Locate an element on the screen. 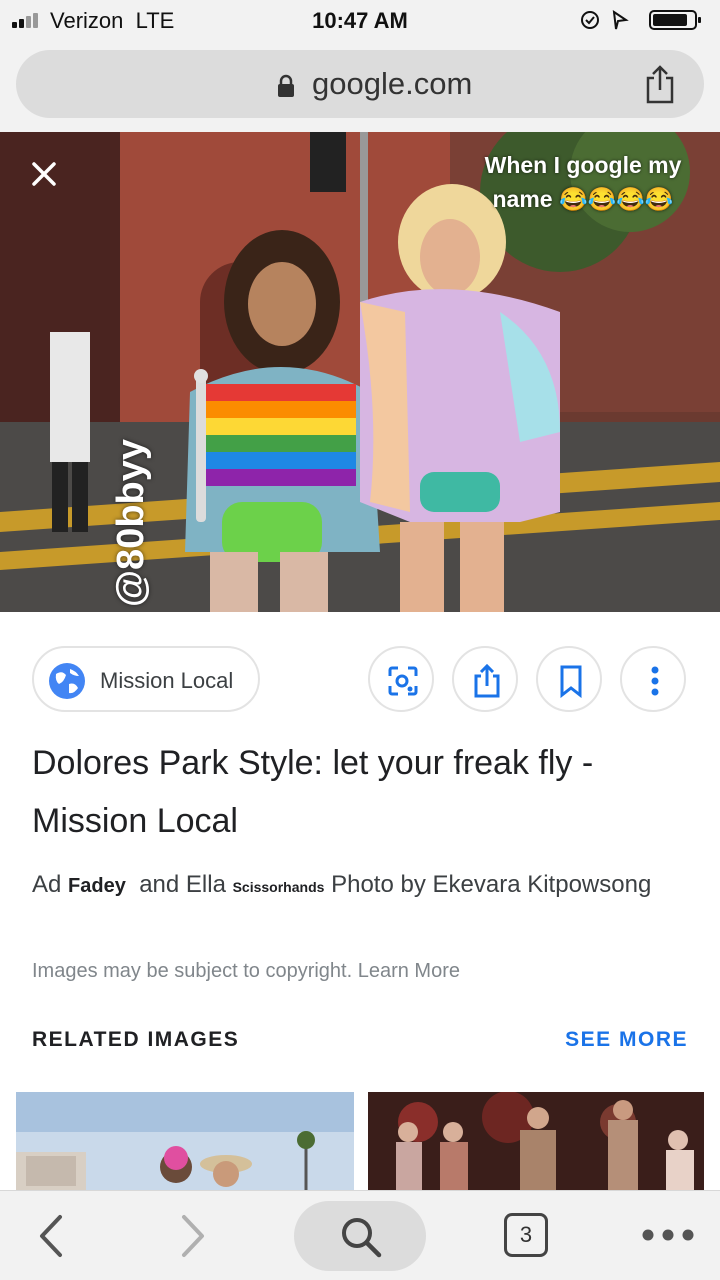  url-text: google.com is located at coordinates (392, 83).